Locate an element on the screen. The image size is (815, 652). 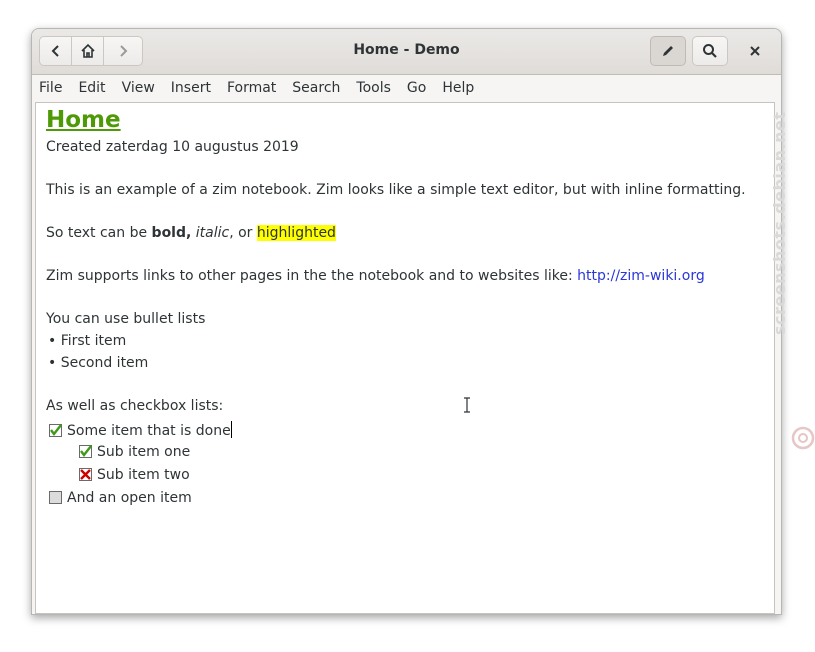
back-button is located at coordinates (55, 51).